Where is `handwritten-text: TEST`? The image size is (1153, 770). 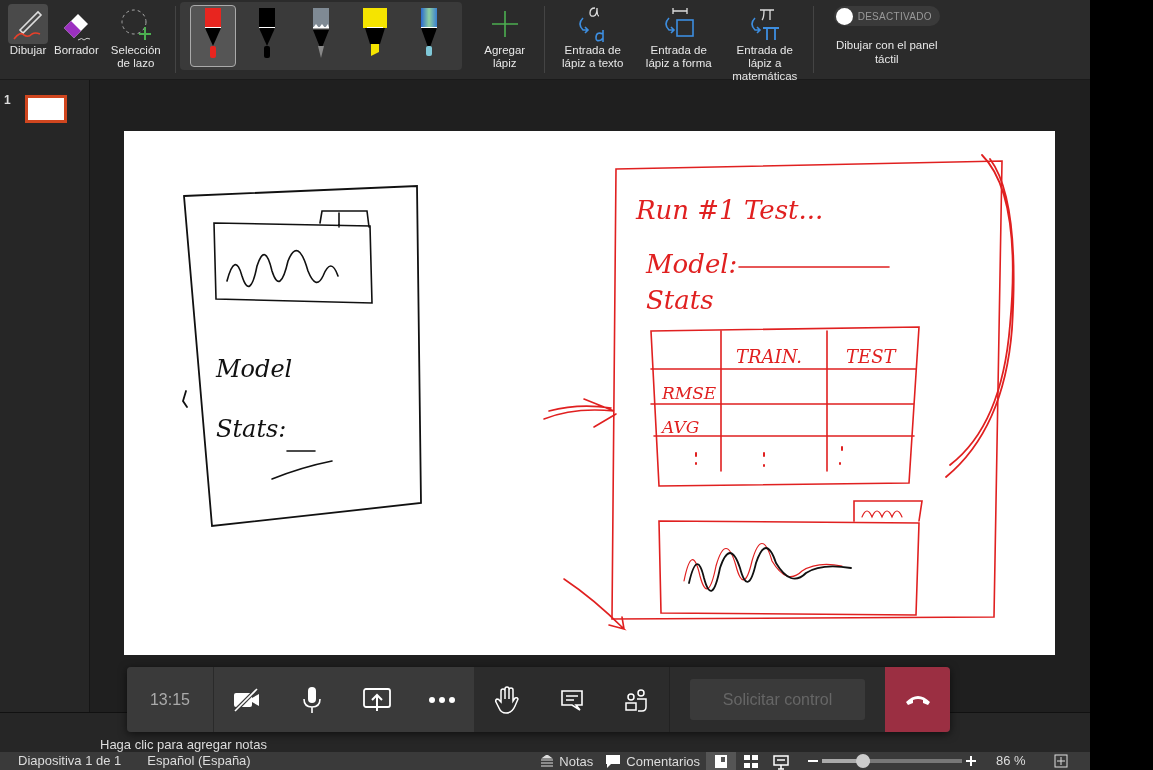 handwritten-text: TEST is located at coordinates (871, 356).